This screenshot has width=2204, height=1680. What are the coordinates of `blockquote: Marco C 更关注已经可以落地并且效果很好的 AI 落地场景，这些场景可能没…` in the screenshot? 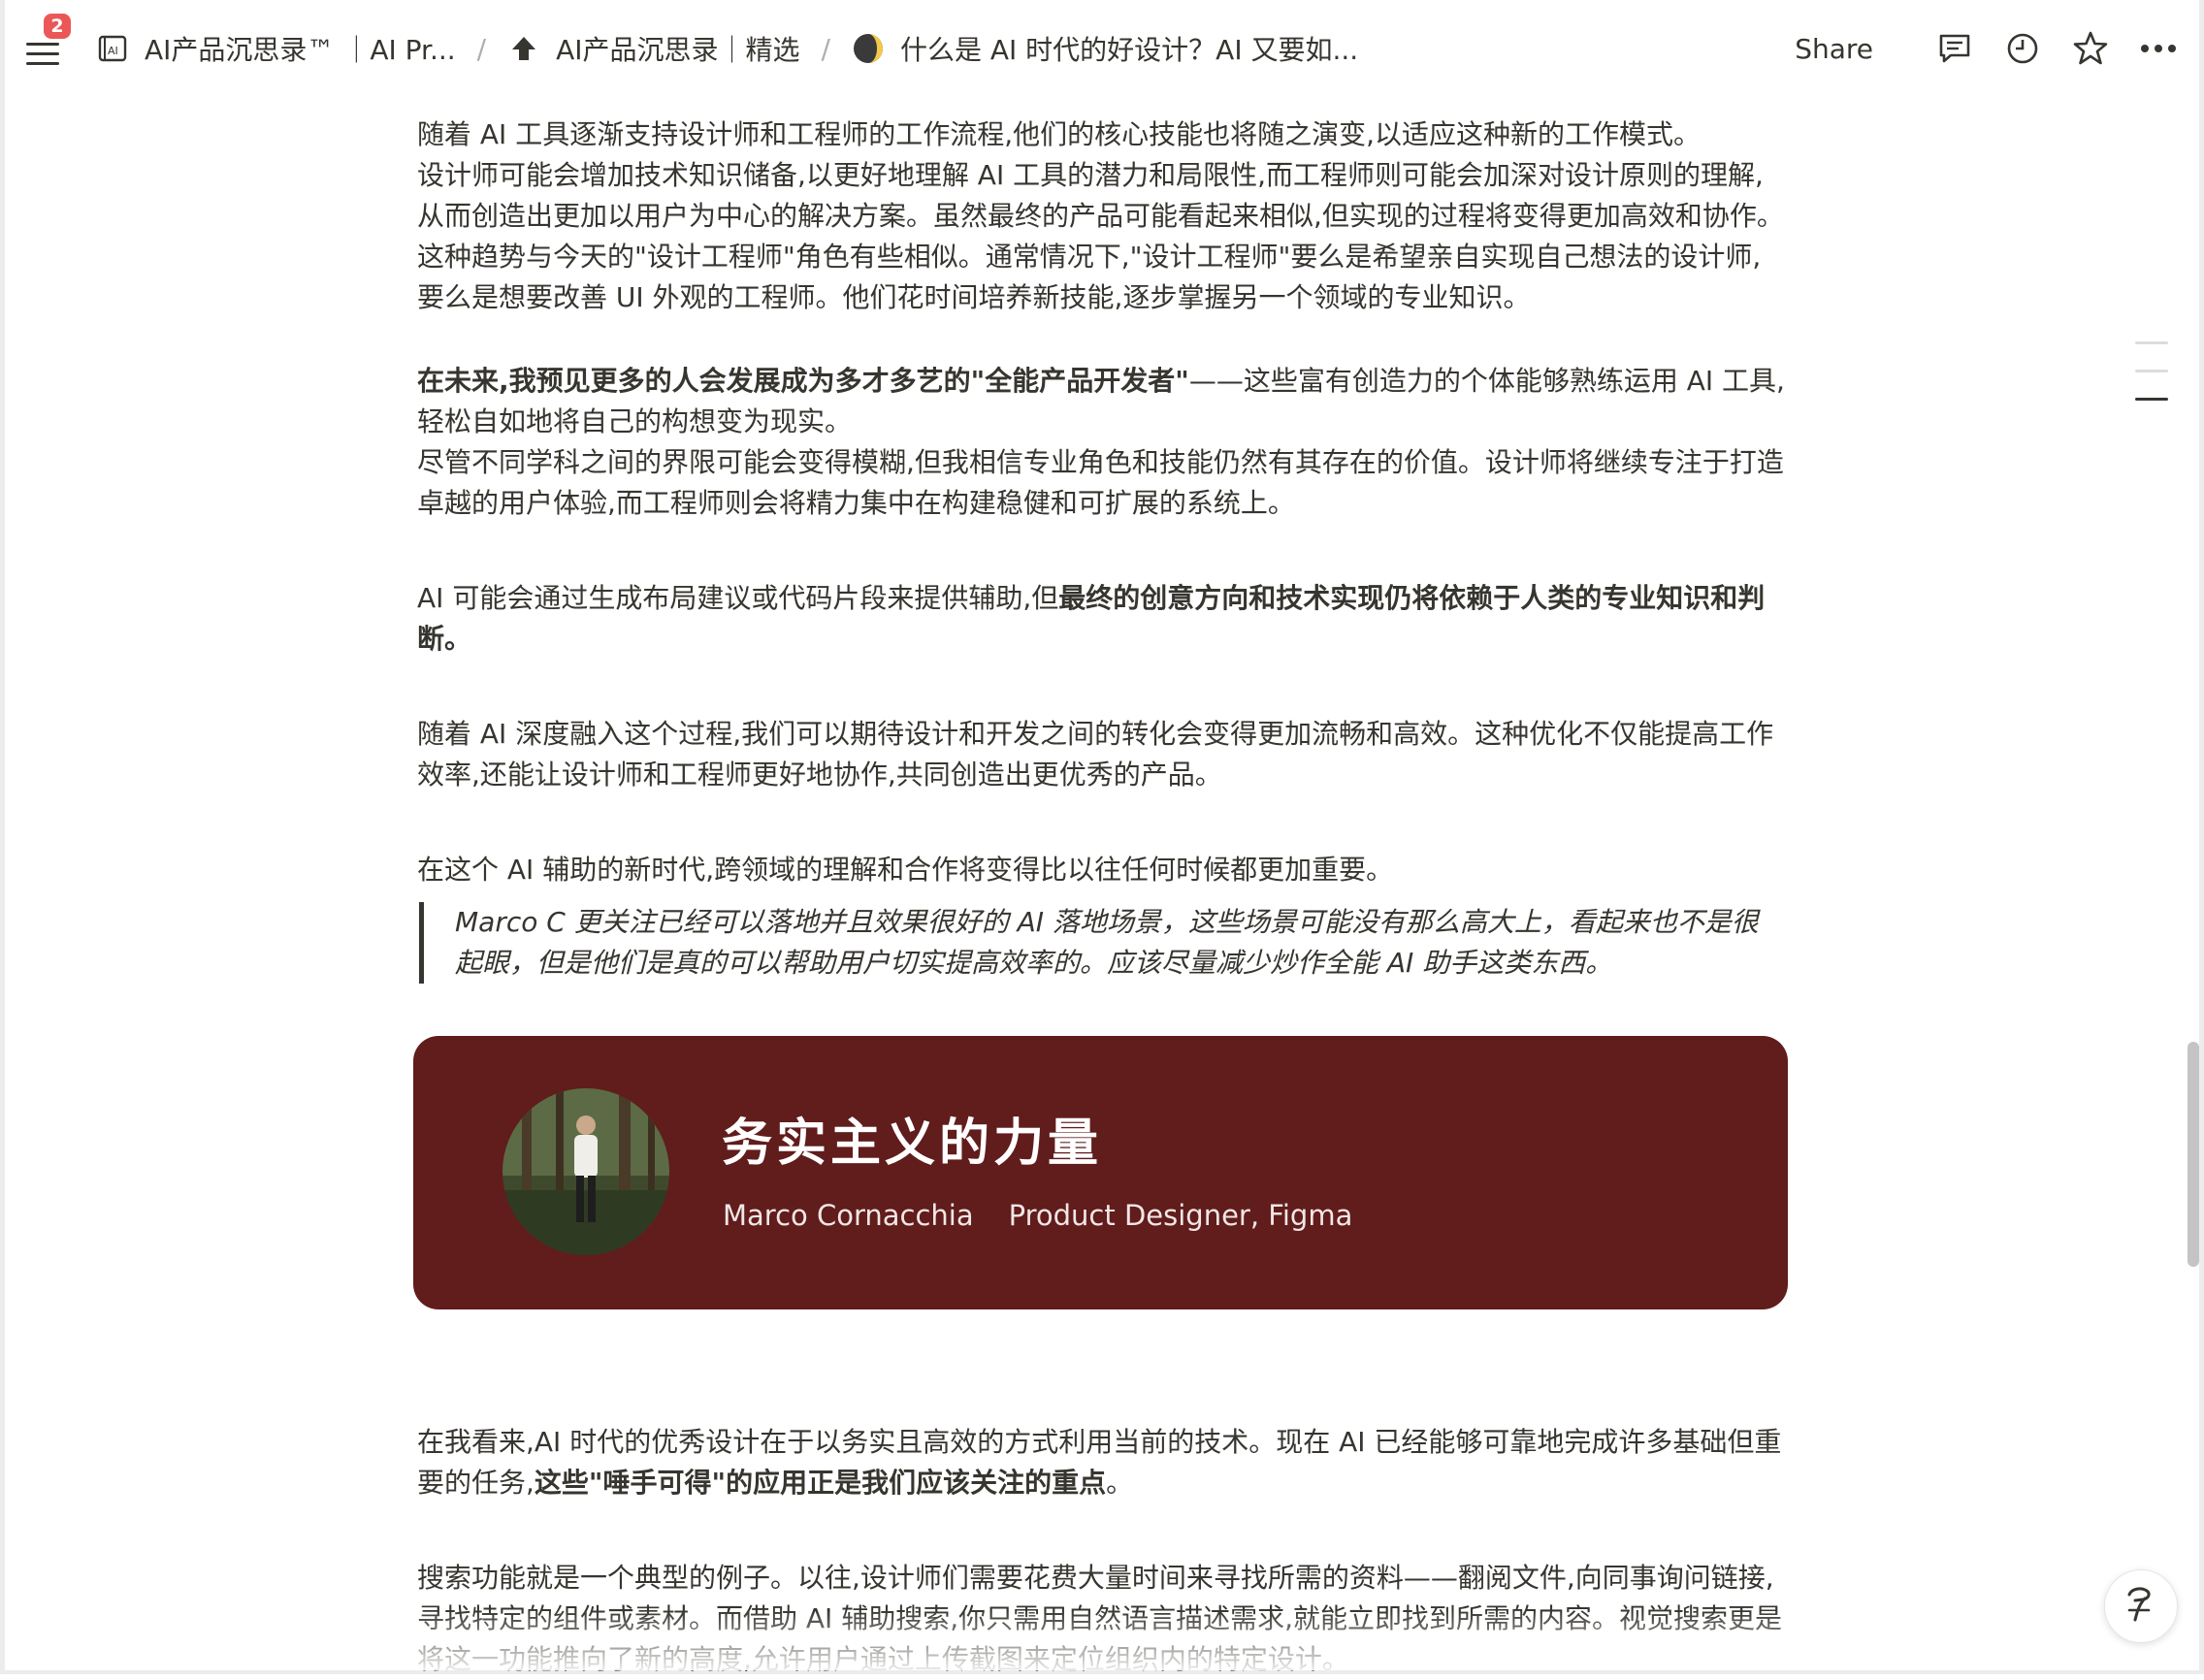 It's located at (1107, 943).